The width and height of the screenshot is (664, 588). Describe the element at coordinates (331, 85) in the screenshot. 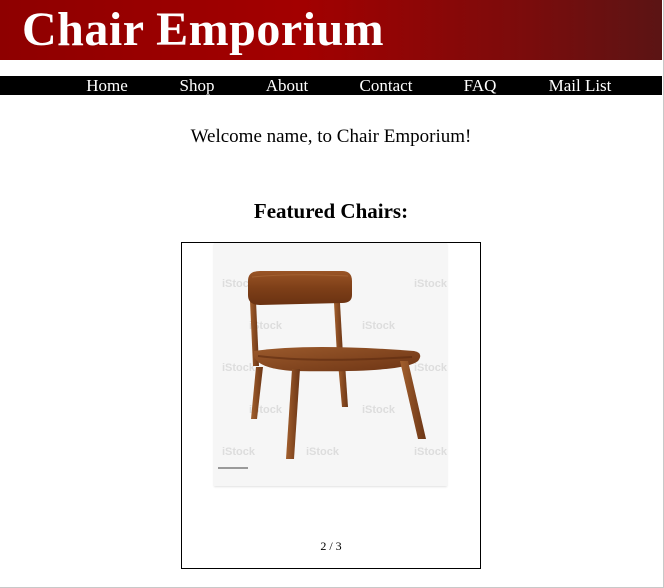

I see `main-nav: Home Shop About Contact FAQ Mail List` at that location.